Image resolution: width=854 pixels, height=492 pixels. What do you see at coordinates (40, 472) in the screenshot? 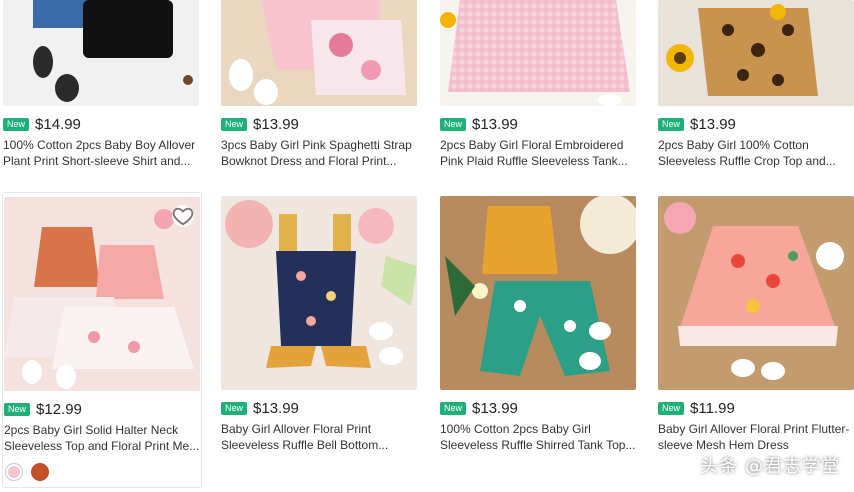
I see `swatch-rust` at bounding box center [40, 472].